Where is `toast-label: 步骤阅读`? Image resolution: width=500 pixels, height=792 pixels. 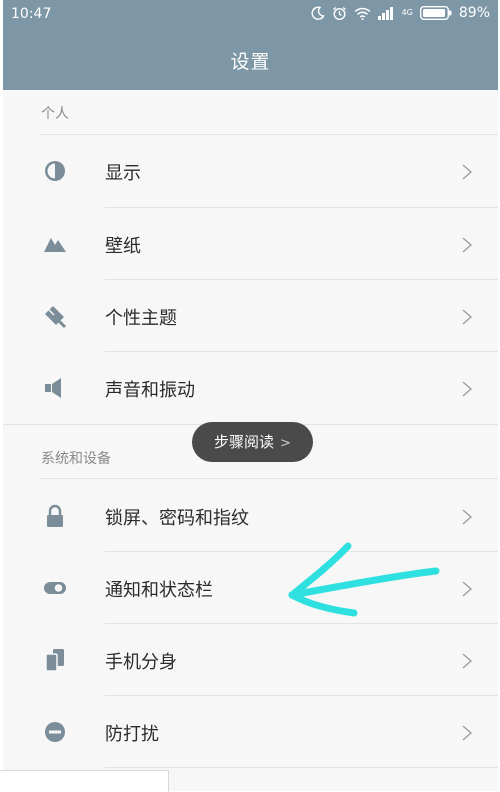 toast-label: 步骤阅读 is located at coordinates (244, 442).